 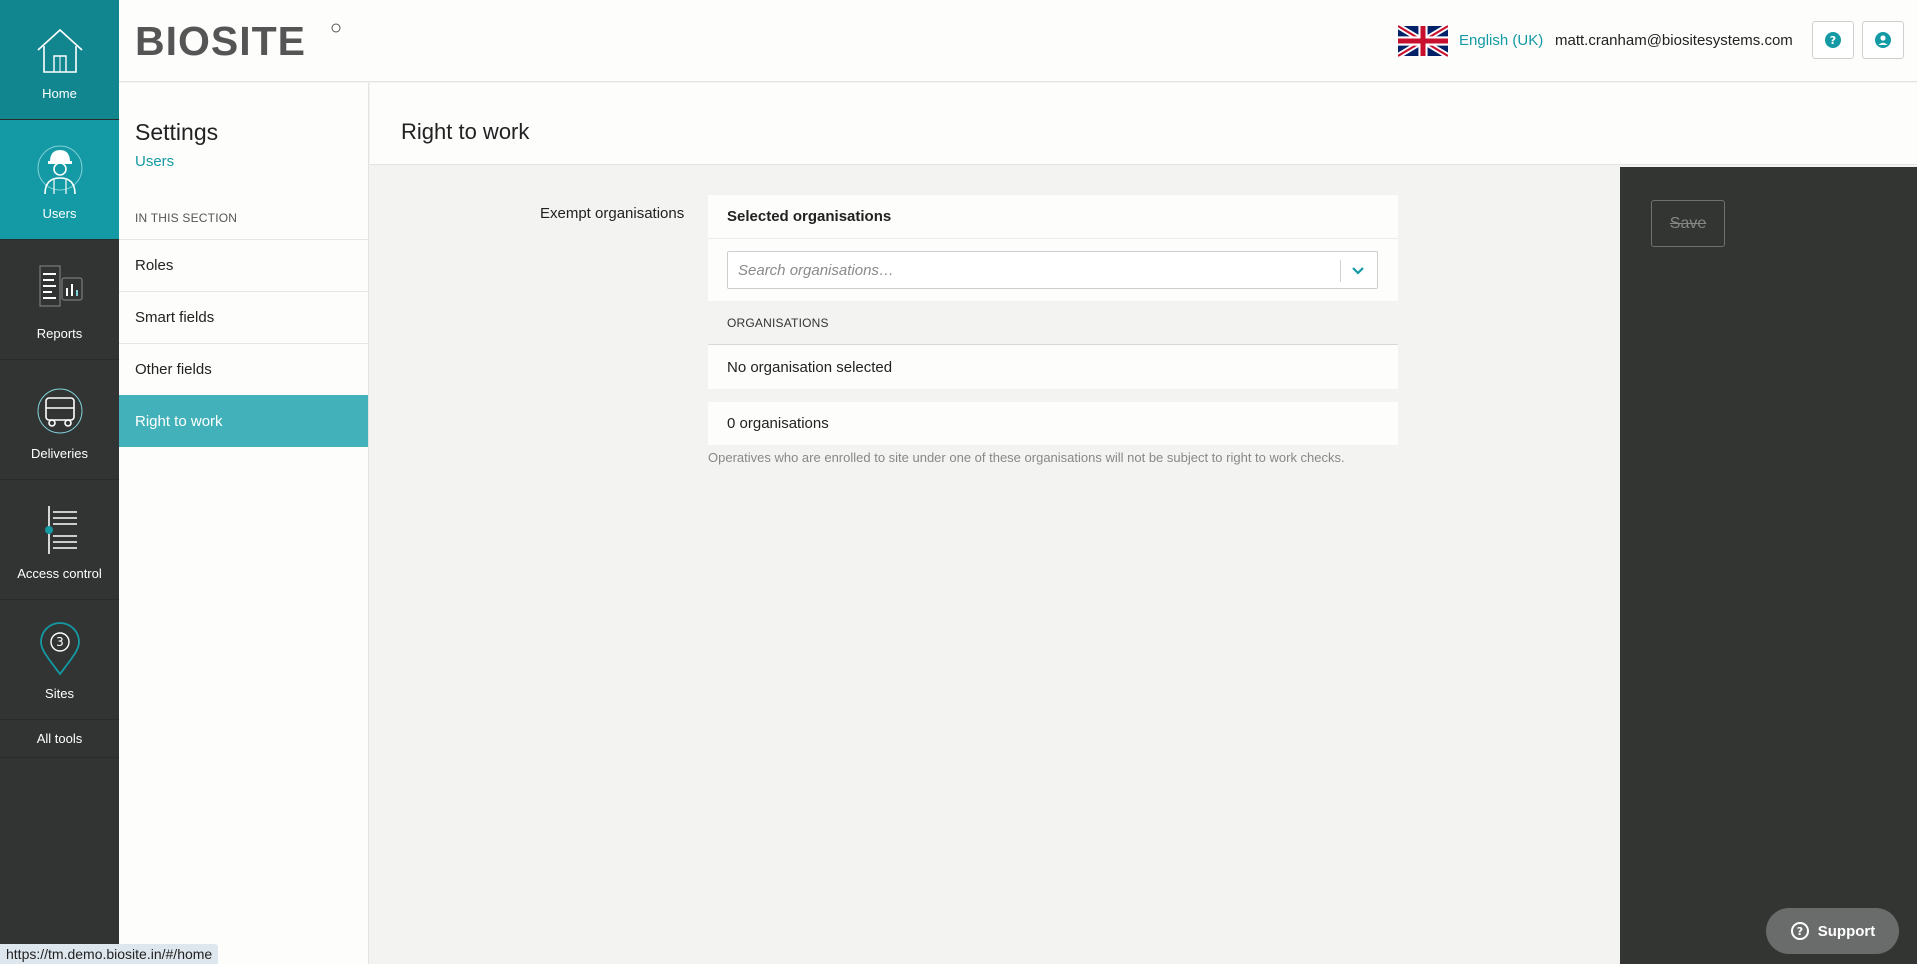 I want to click on nav-label: Access control, so click(x=59, y=573).